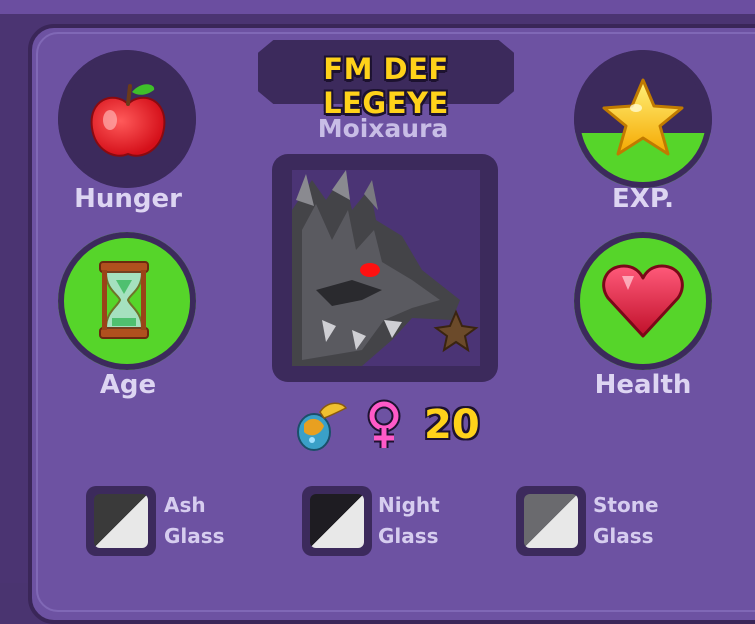  What do you see at coordinates (383, 128) in the screenshot?
I see `pet-species-name: Moixaura` at bounding box center [383, 128].